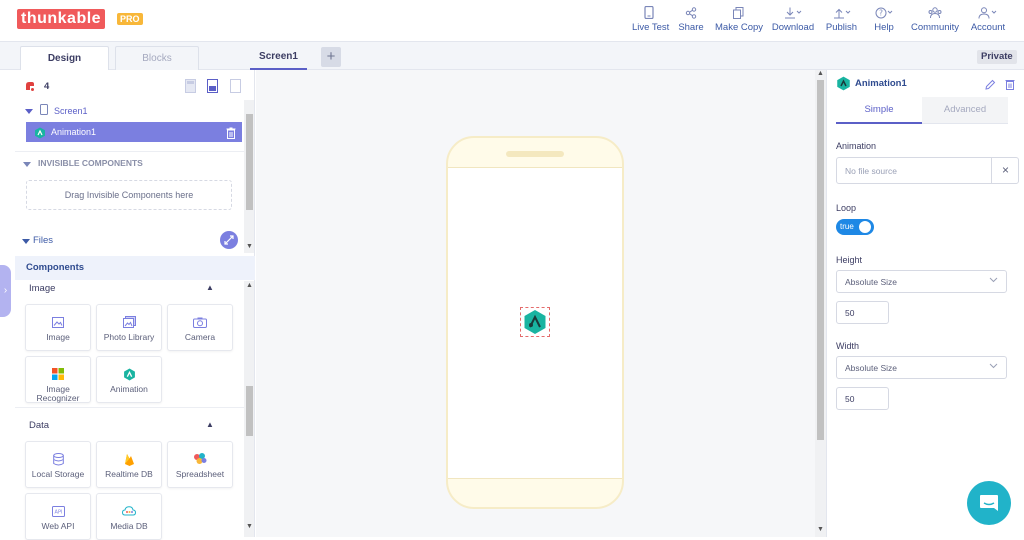  I want to click on animation-file-input: No file source ×, so click(927, 170).